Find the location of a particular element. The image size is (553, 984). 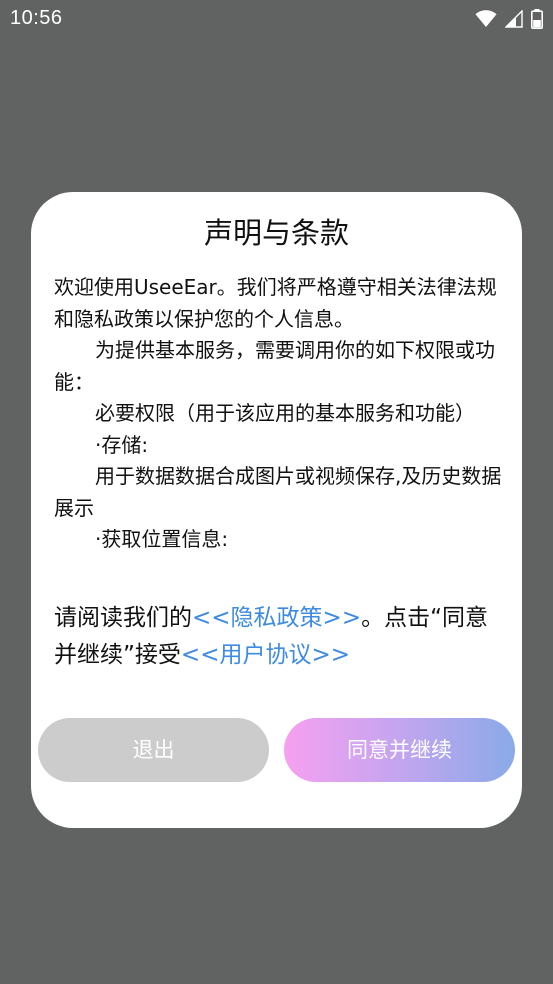

status-icons is located at coordinates (509, 19).